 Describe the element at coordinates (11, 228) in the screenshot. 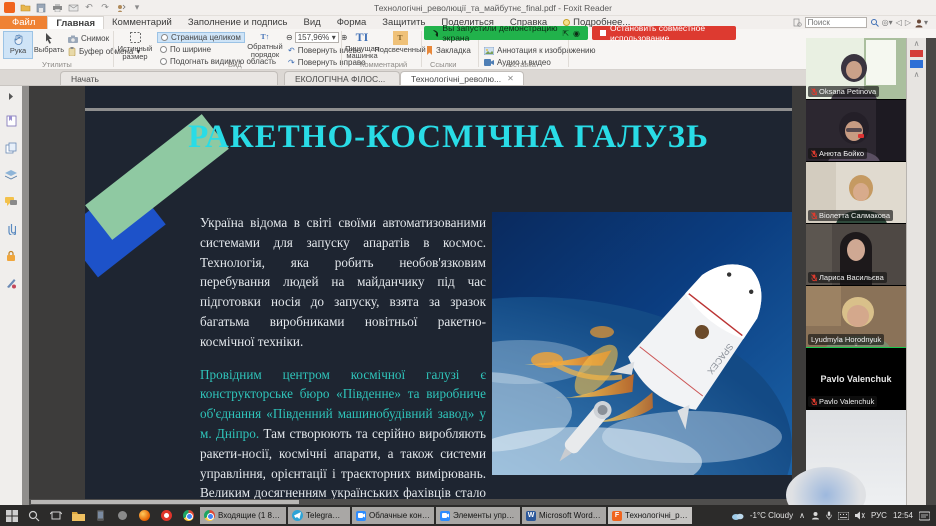

I see `attachments-panel-icon` at that location.